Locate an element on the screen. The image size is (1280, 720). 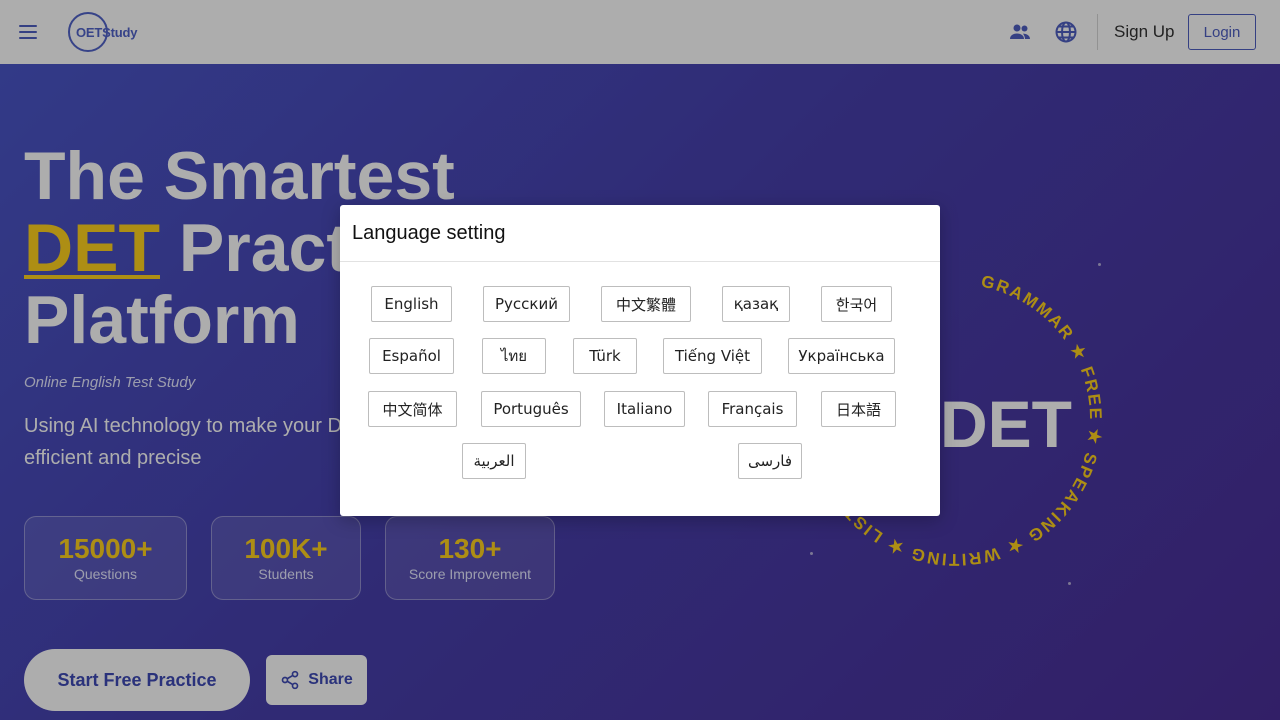
language-option-russian: Русский is located at coordinates (526, 304).